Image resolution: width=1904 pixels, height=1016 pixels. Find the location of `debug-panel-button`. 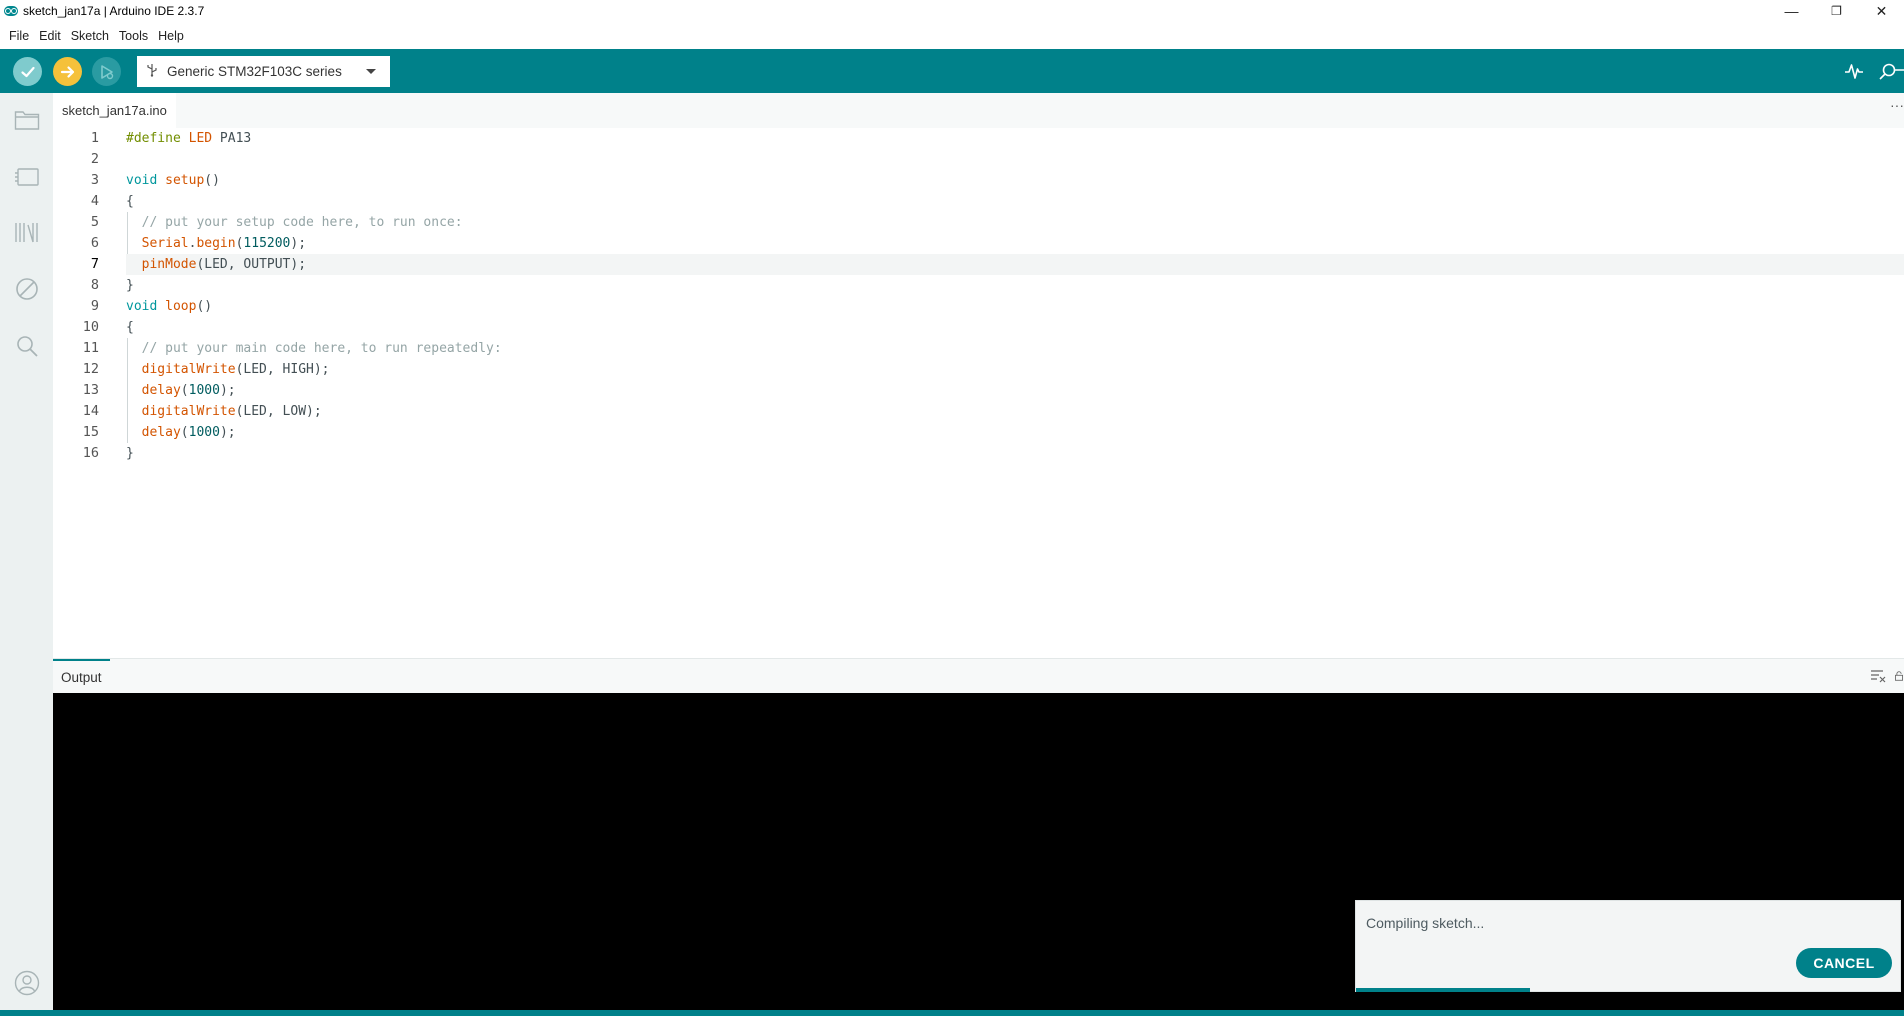

debug-panel-button is located at coordinates (26, 288).